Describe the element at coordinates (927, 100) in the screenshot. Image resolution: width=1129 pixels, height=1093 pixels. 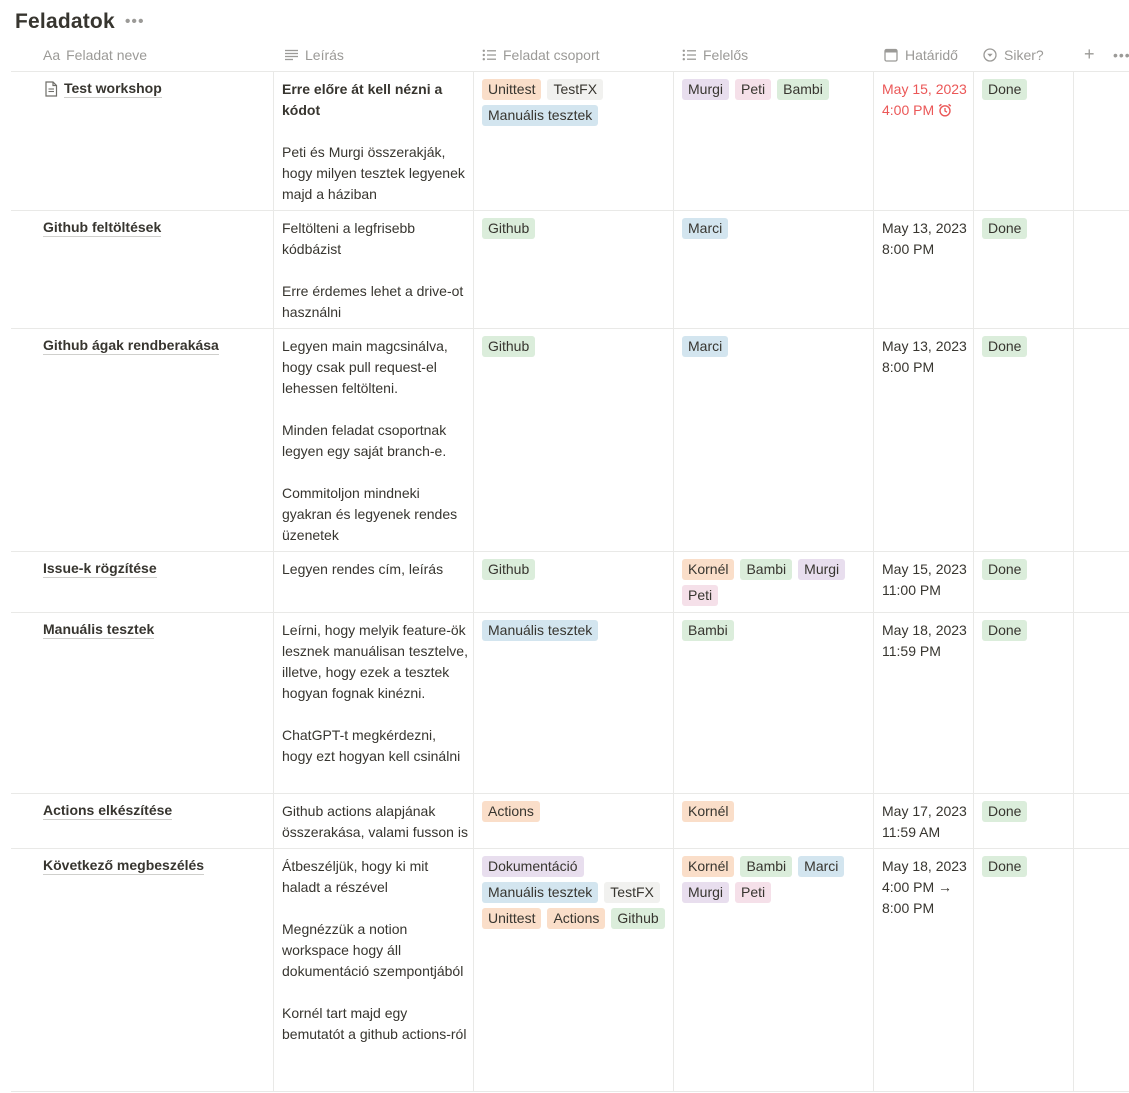
I see `due-date-cell: May 15, 2023 4:00 PM` at that location.